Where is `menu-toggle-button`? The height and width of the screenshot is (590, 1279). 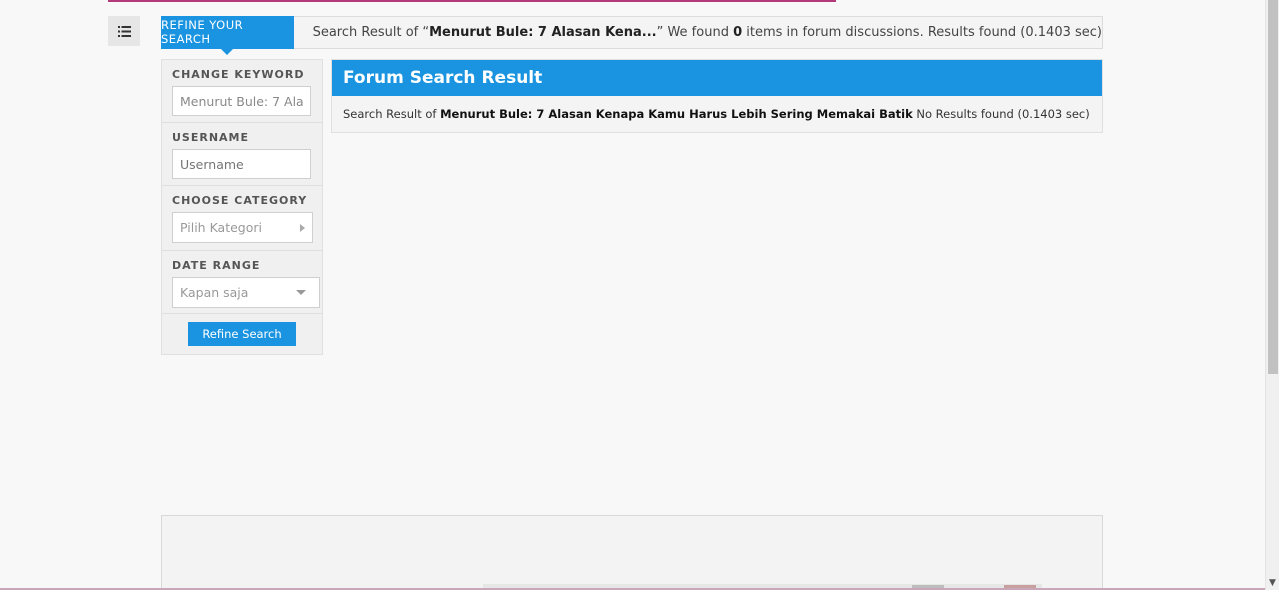 menu-toggle-button is located at coordinates (124, 31).